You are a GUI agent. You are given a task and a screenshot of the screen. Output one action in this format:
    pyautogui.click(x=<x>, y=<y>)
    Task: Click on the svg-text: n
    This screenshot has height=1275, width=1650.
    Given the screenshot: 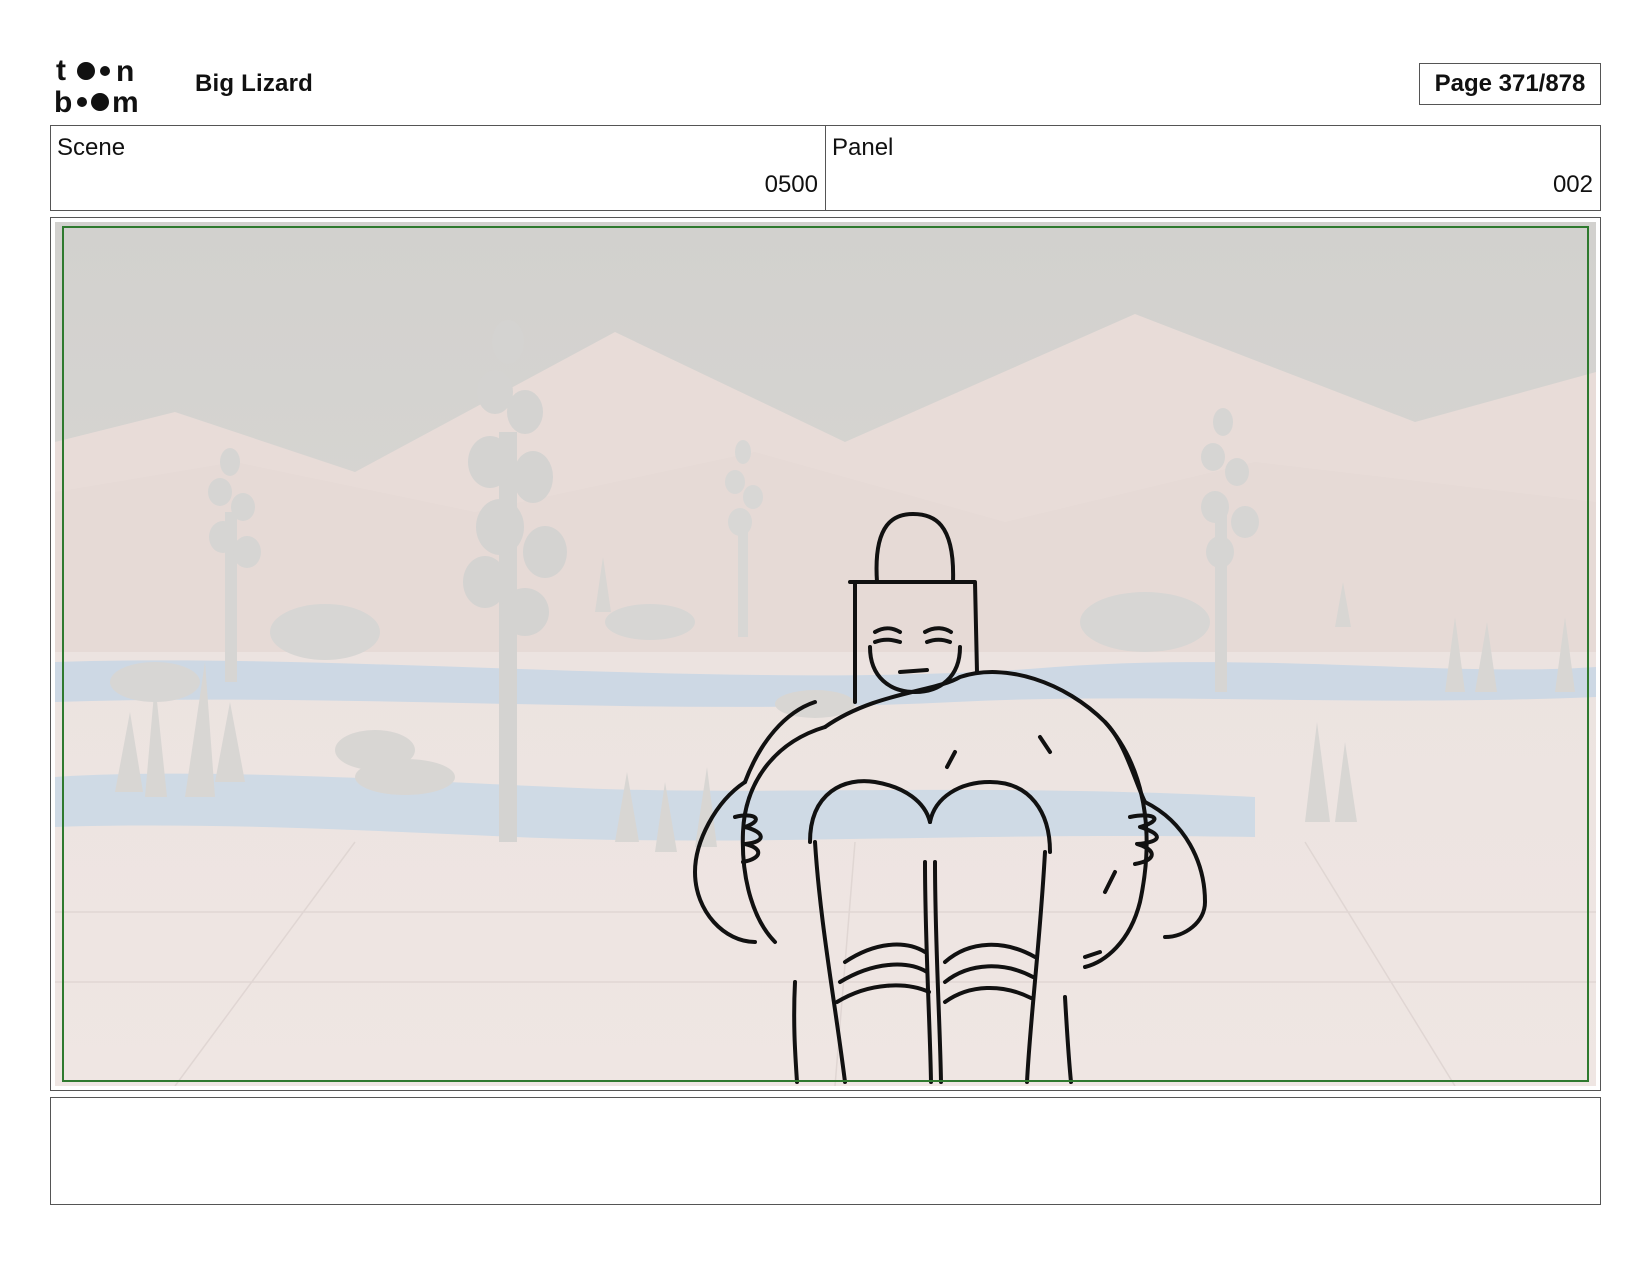 What is the action you would take?
    pyautogui.click(x=125, y=71)
    